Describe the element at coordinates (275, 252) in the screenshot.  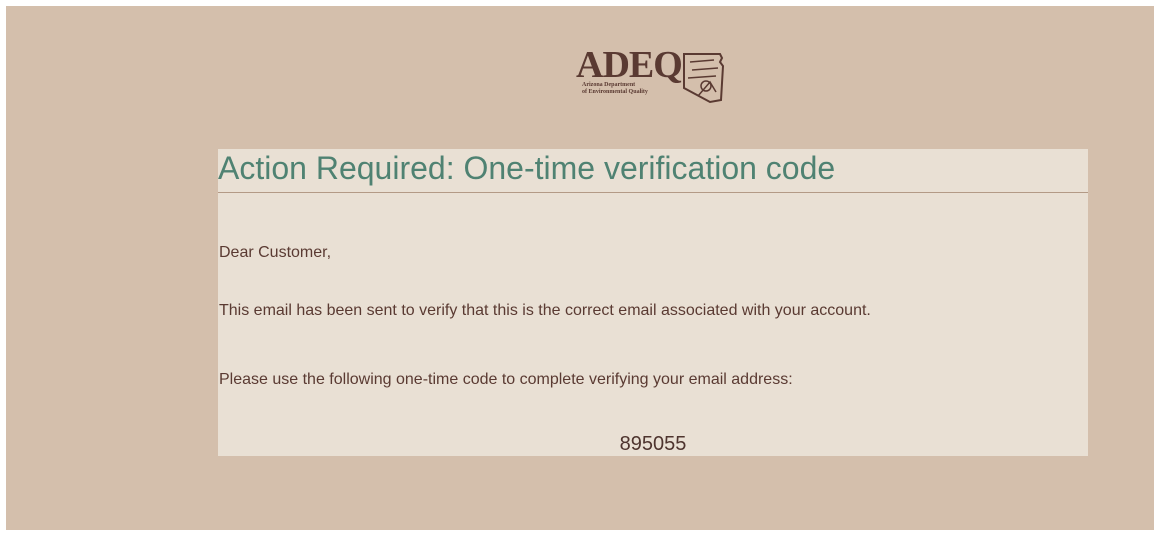
I see `greeting-text: Dear Customer,` at that location.